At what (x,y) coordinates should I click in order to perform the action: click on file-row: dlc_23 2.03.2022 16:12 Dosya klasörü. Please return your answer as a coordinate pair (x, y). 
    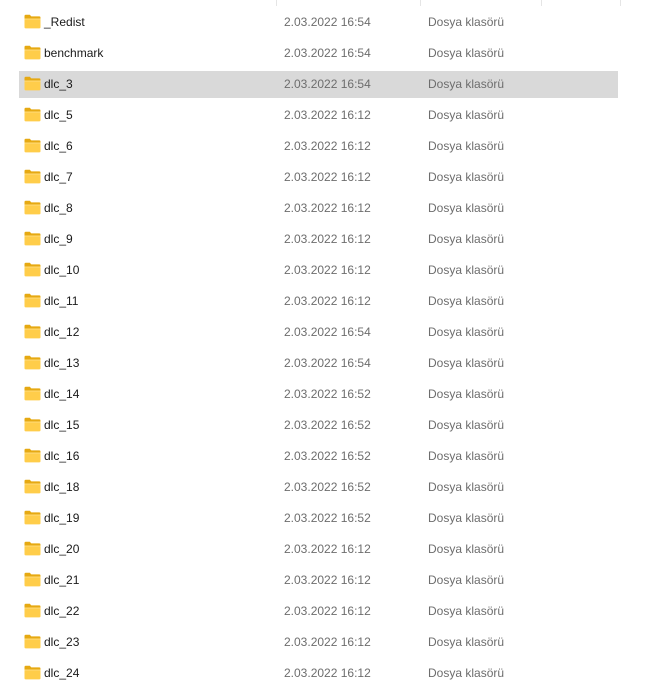
    Looking at the image, I should click on (333, 642).